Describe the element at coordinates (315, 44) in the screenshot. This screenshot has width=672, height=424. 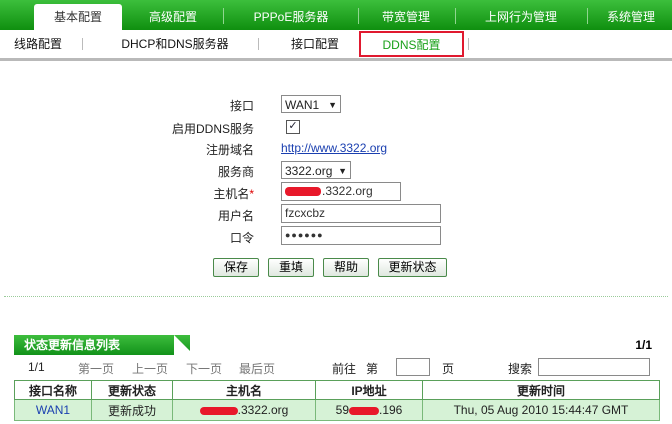
I see `subtab-interface-config: 接口配置` at that location.